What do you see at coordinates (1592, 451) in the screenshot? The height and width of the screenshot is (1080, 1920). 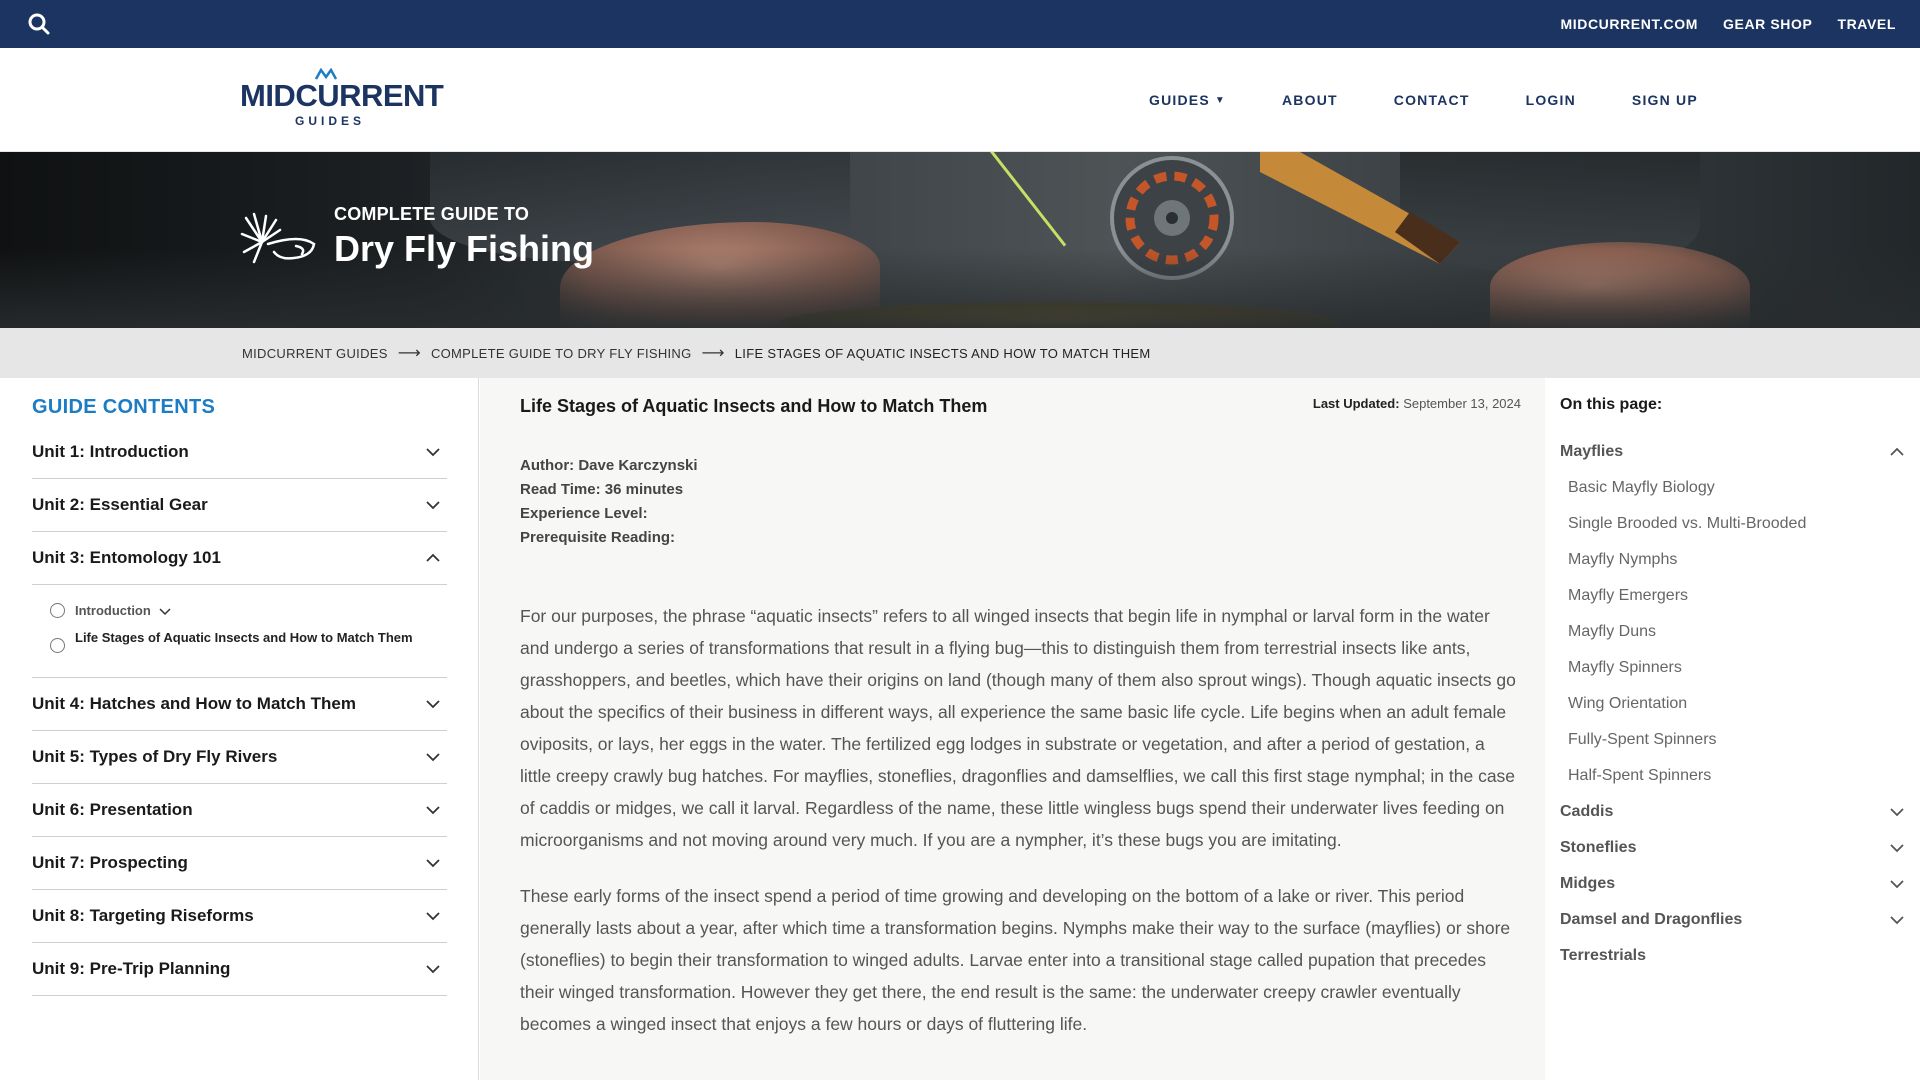 I see `toc-label: Mayflies` at bounding box center [1592, 451].